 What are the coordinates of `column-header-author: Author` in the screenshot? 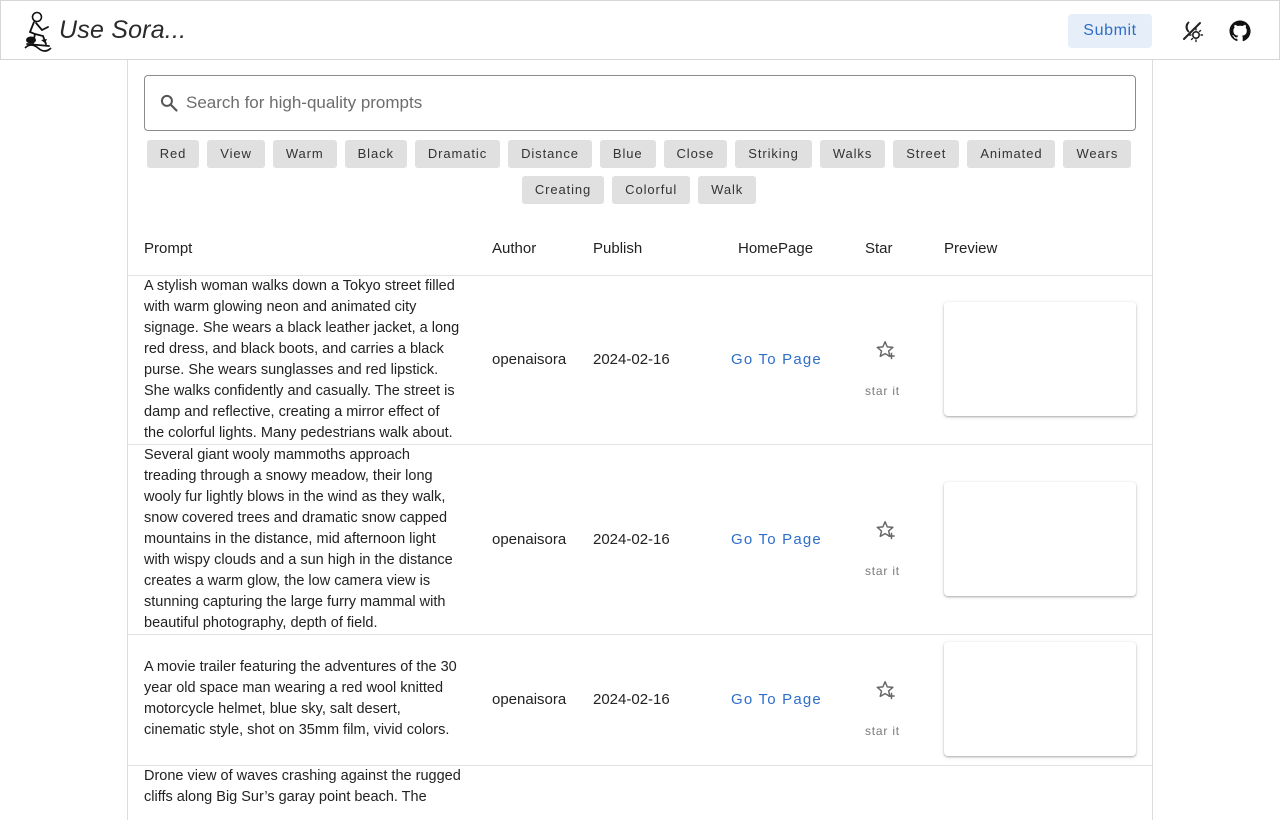 It's located at (514, 248).